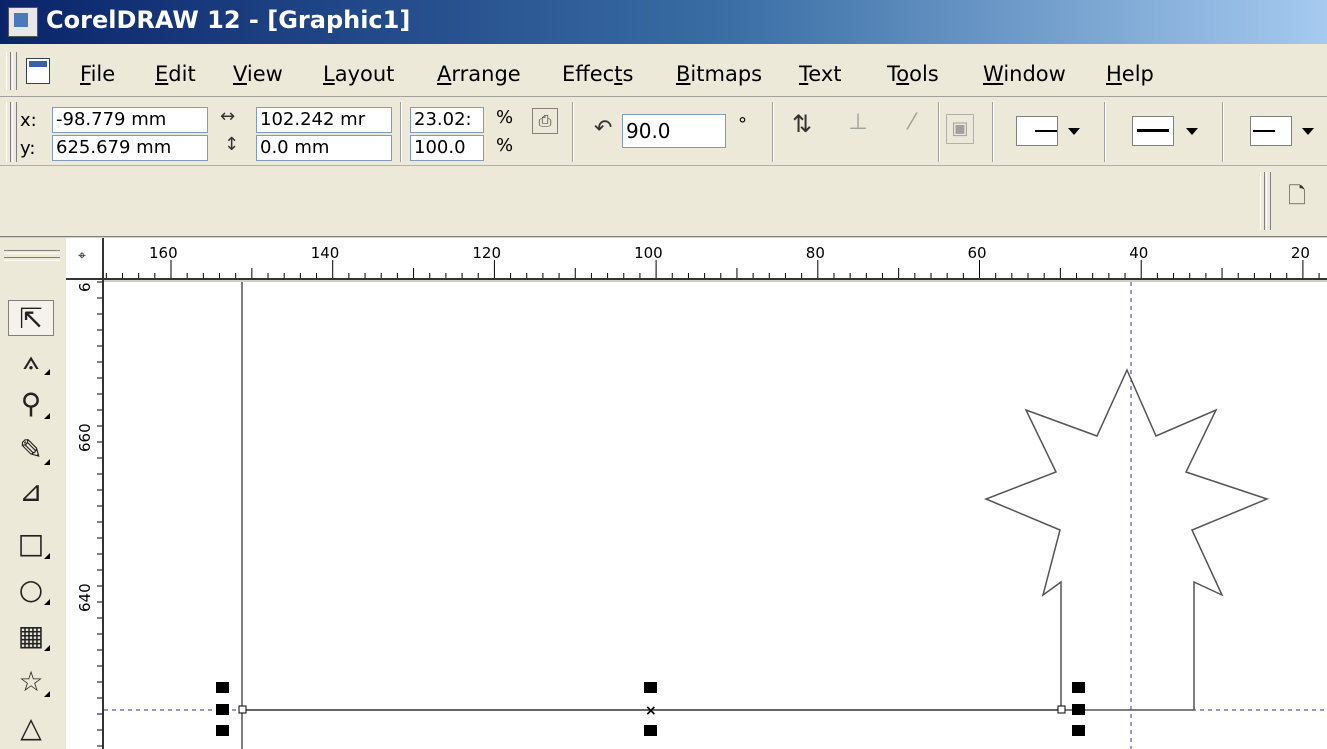  What do you see at coordinates (85, 597) in the screenshot?
I see `vruler-label: 640` at bounding box center [85, 597].